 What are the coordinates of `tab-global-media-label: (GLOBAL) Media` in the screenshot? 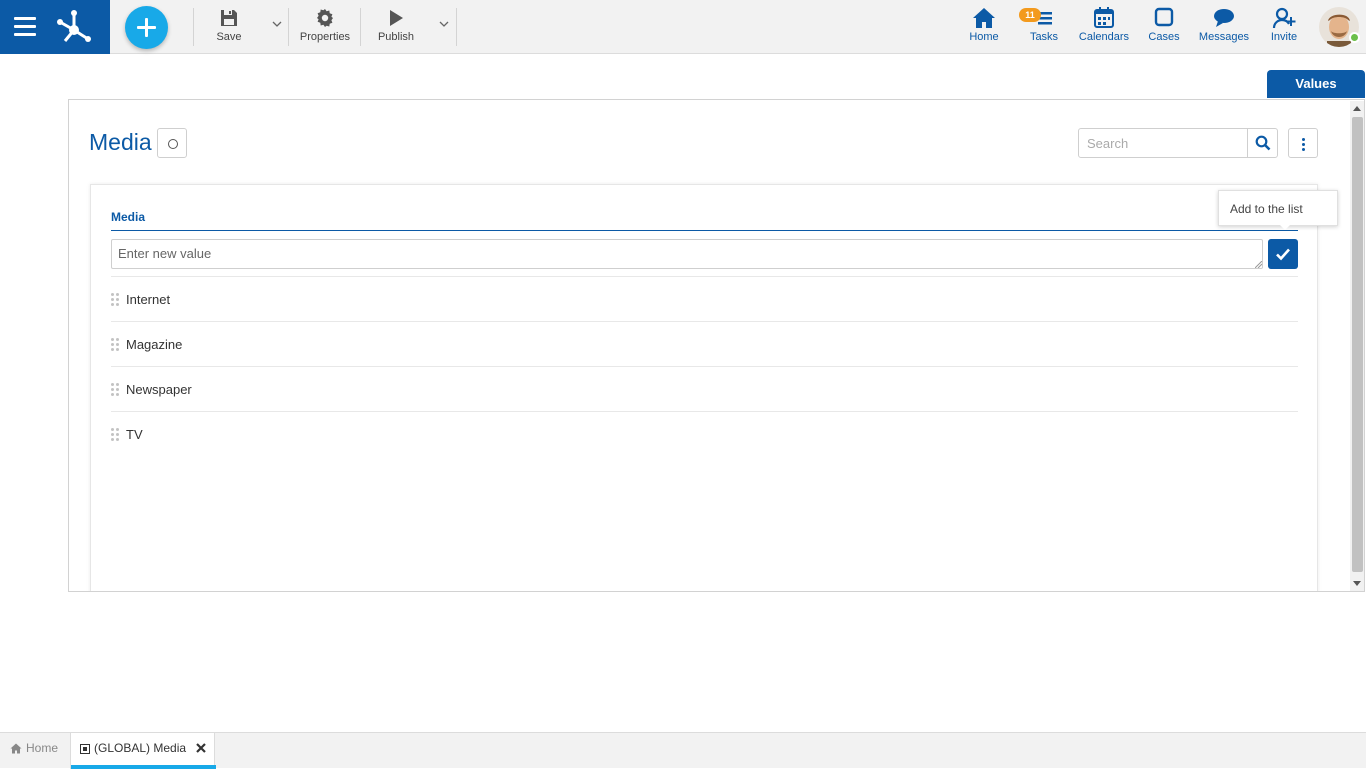 It's located at (140, 748).